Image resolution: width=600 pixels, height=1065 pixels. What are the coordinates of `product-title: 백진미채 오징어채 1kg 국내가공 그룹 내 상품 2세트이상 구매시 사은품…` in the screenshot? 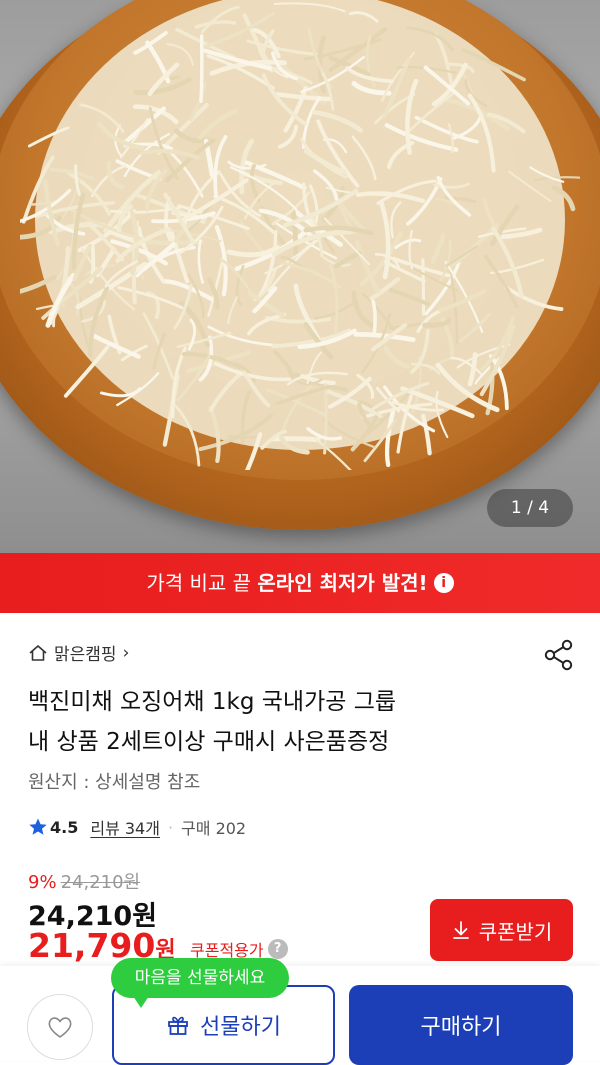 It's located at (300, 722).